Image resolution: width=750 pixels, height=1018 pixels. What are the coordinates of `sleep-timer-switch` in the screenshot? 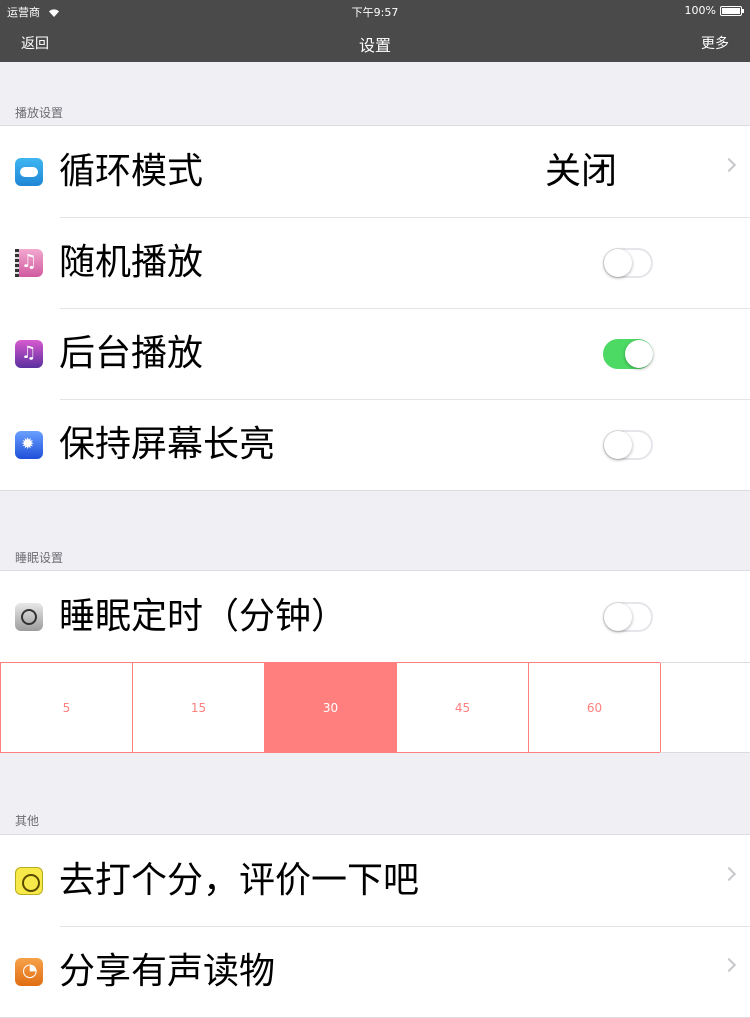 It's located at (628, 617).